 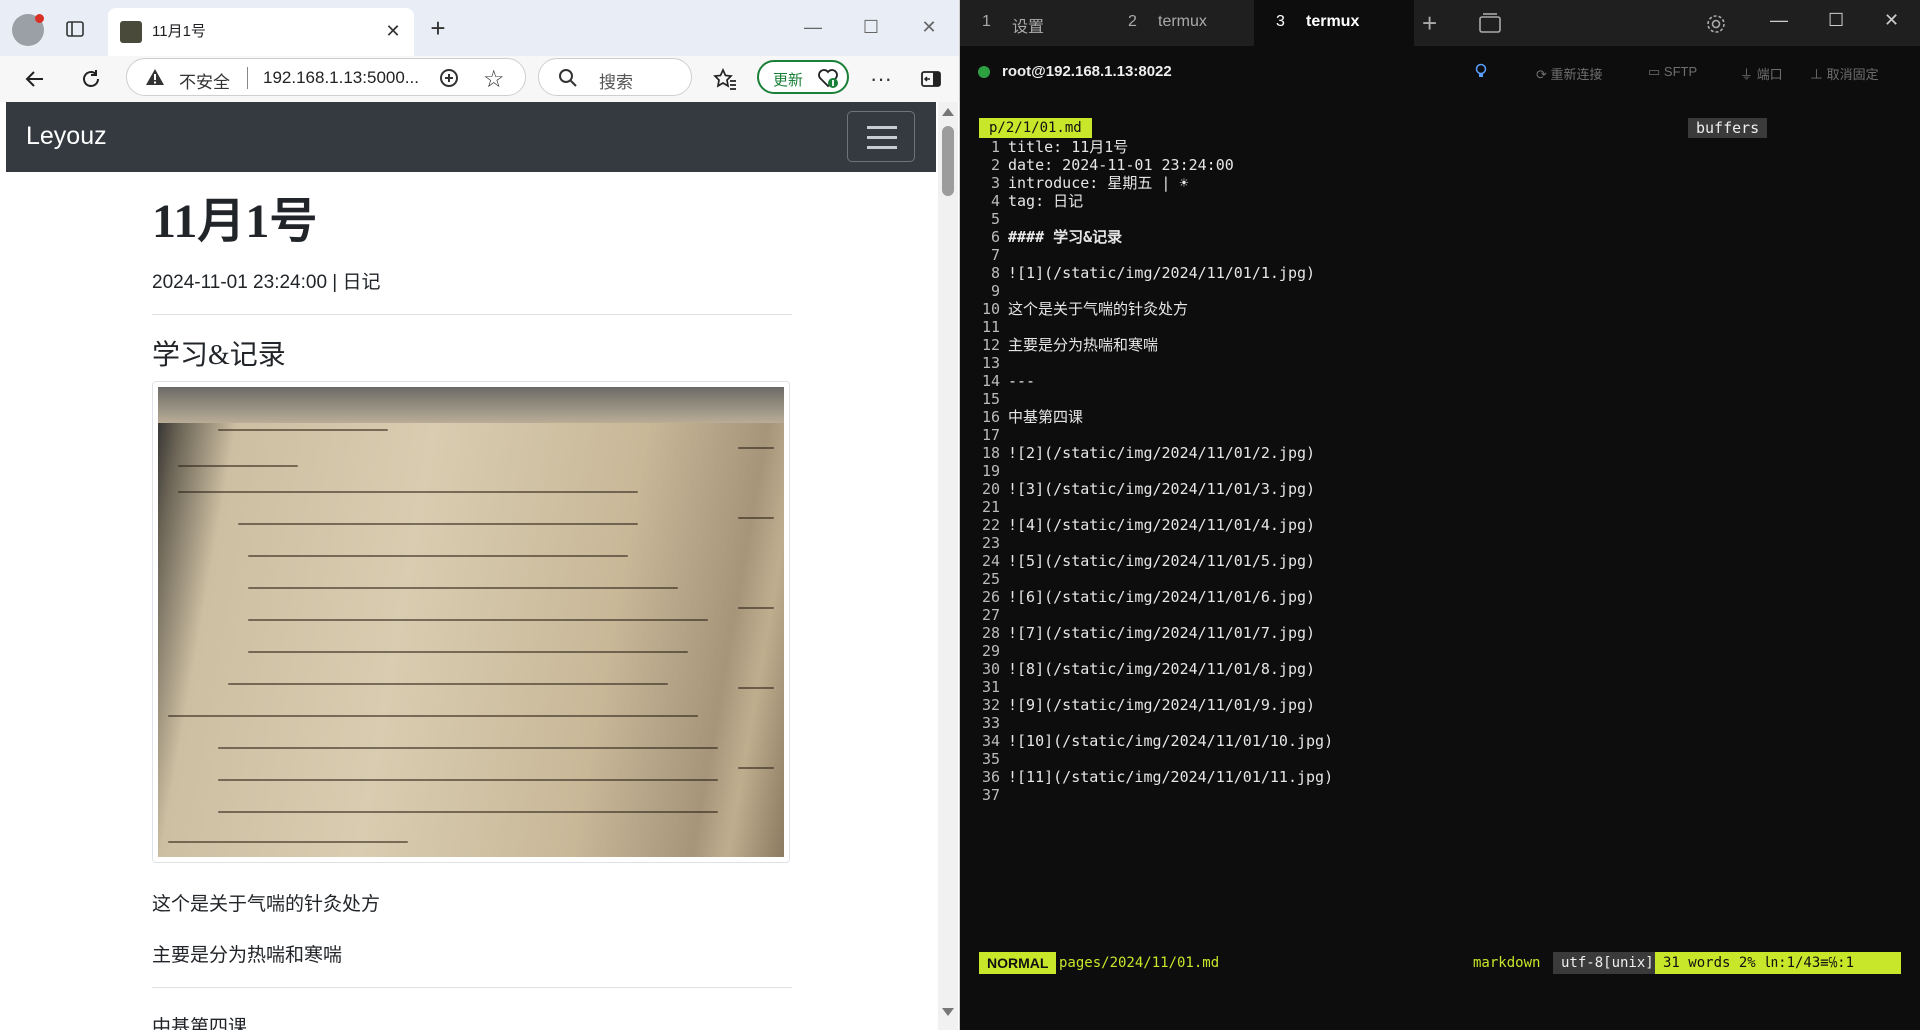 What do you see at coordinates (471, 137) in the screenshot?
I see `site-navbar: Leyouz` at bounding box center [471, 137].